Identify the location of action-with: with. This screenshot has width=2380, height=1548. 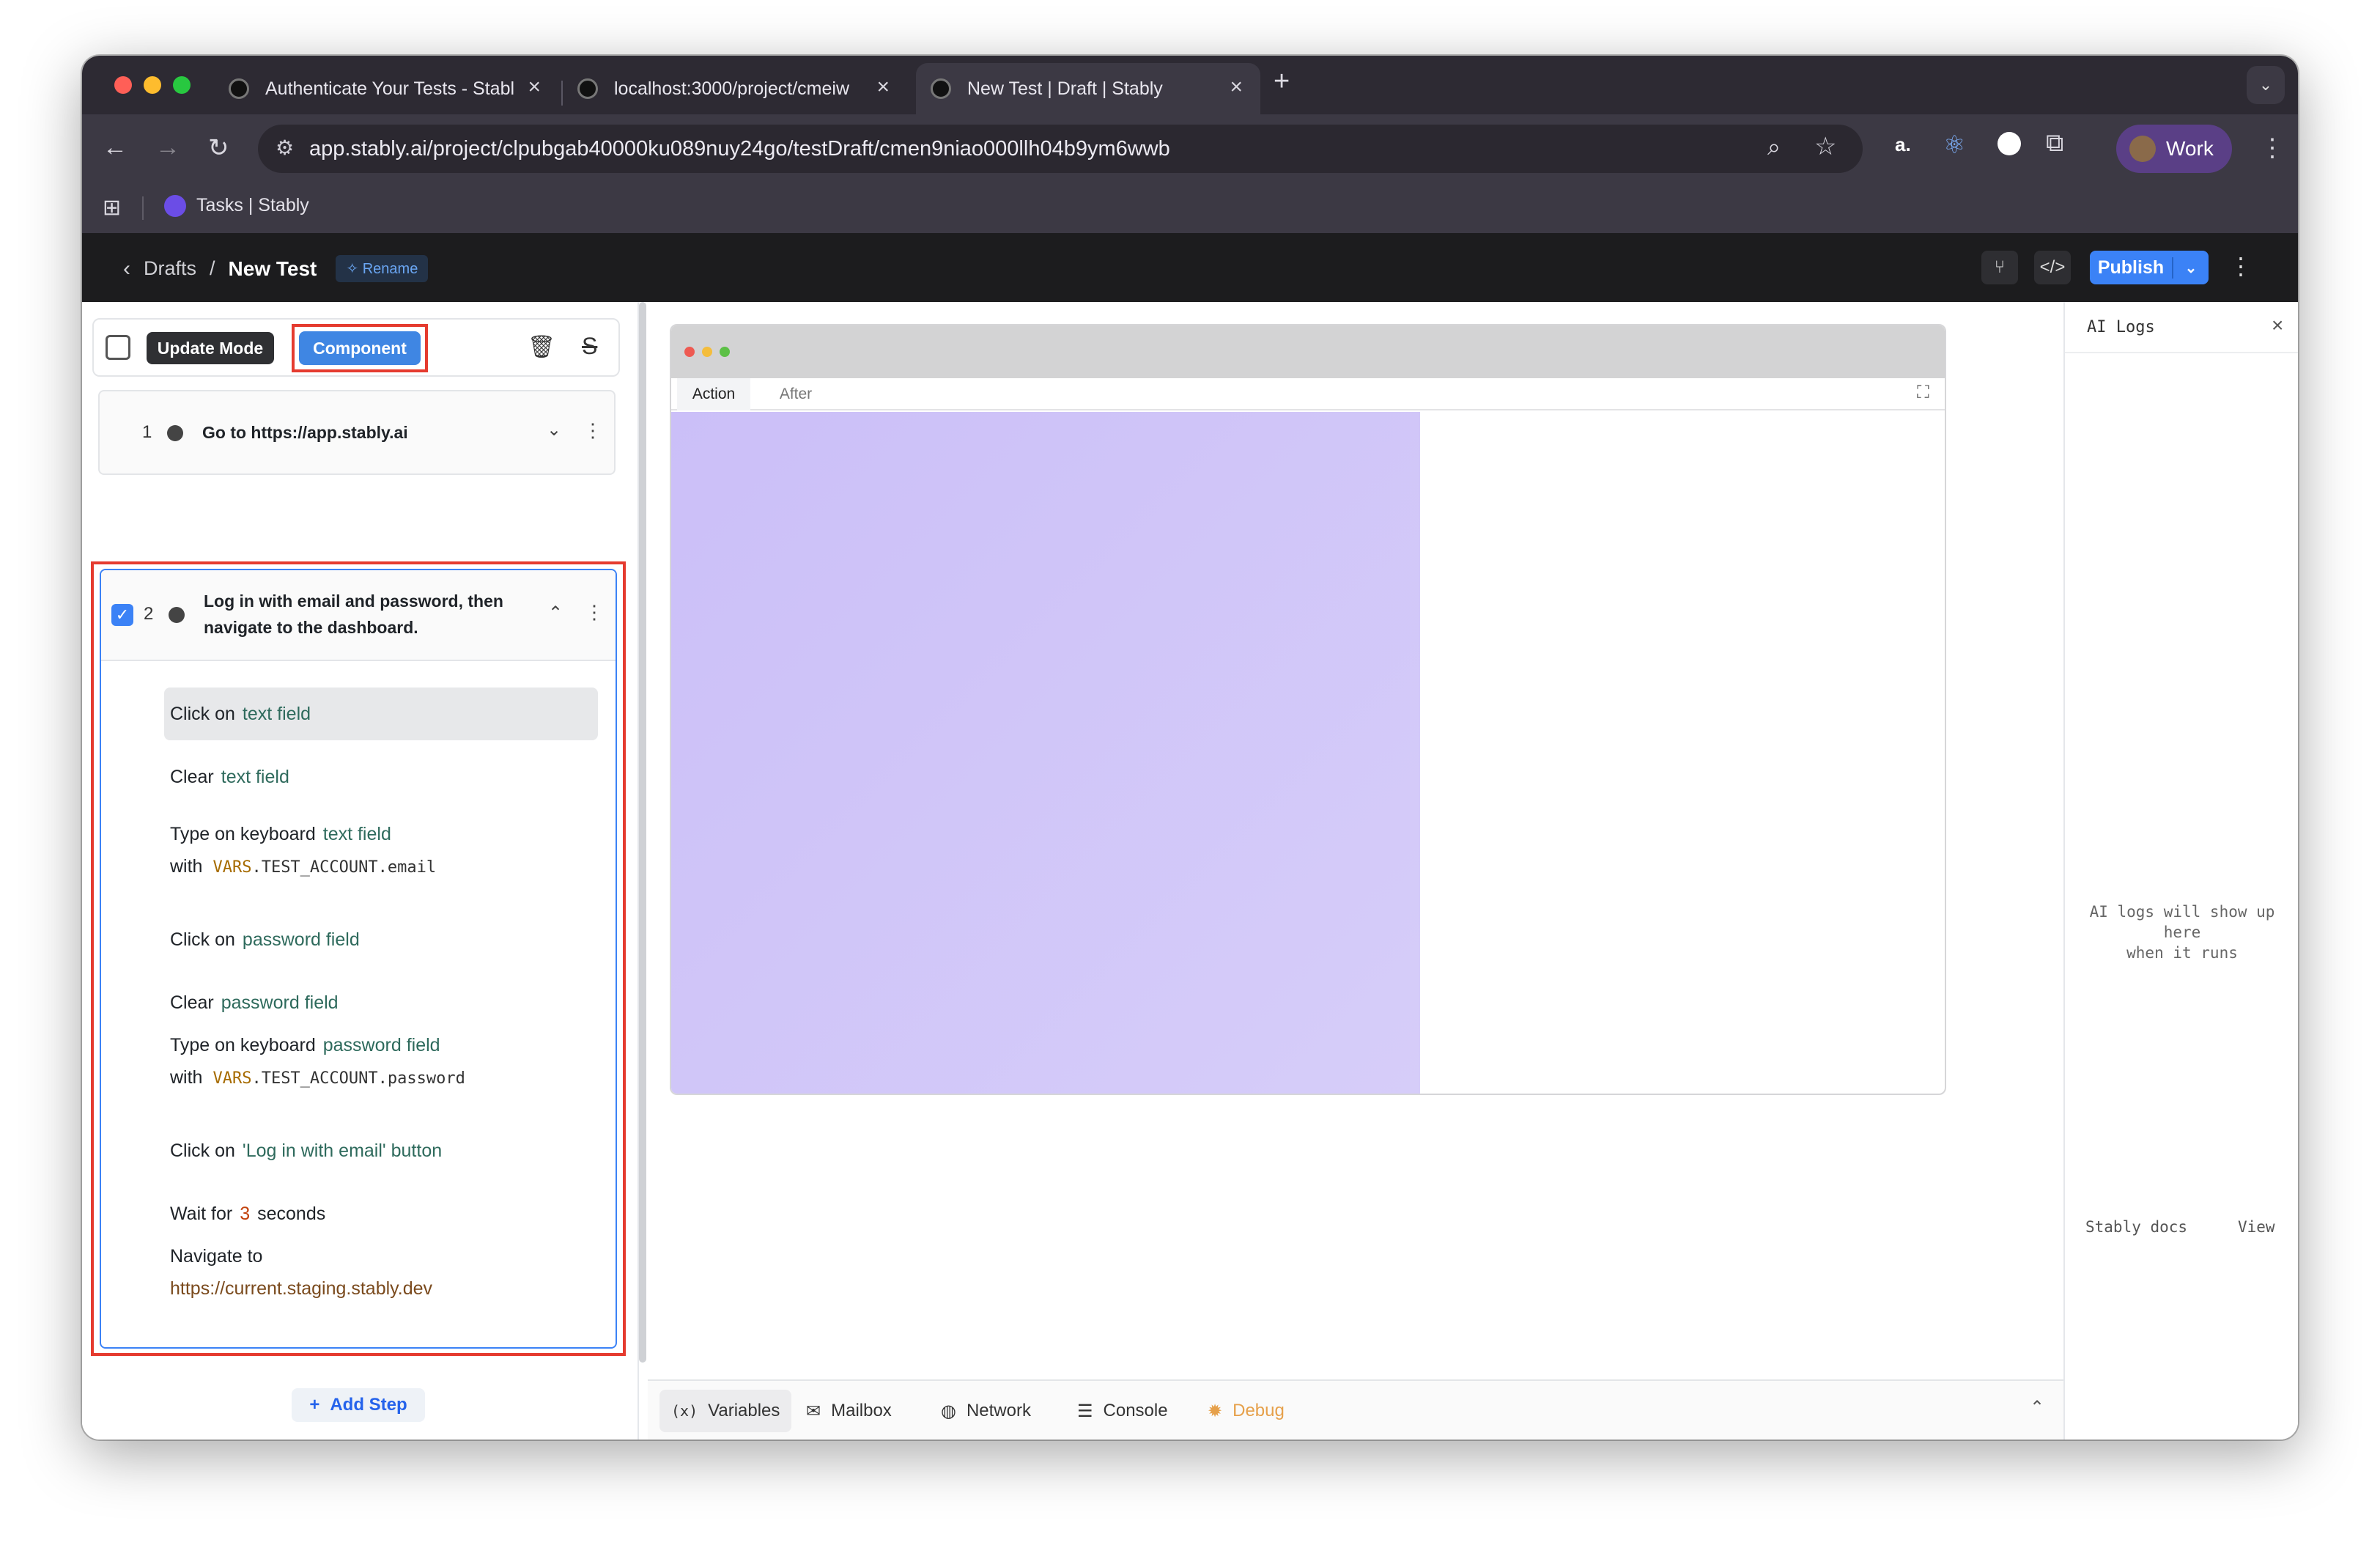
(186, 866).